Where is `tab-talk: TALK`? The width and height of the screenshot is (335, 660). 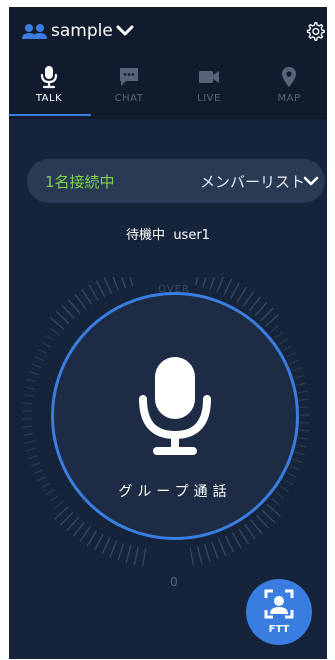 tab-talk: TALK is located at coordinates (50, 88).